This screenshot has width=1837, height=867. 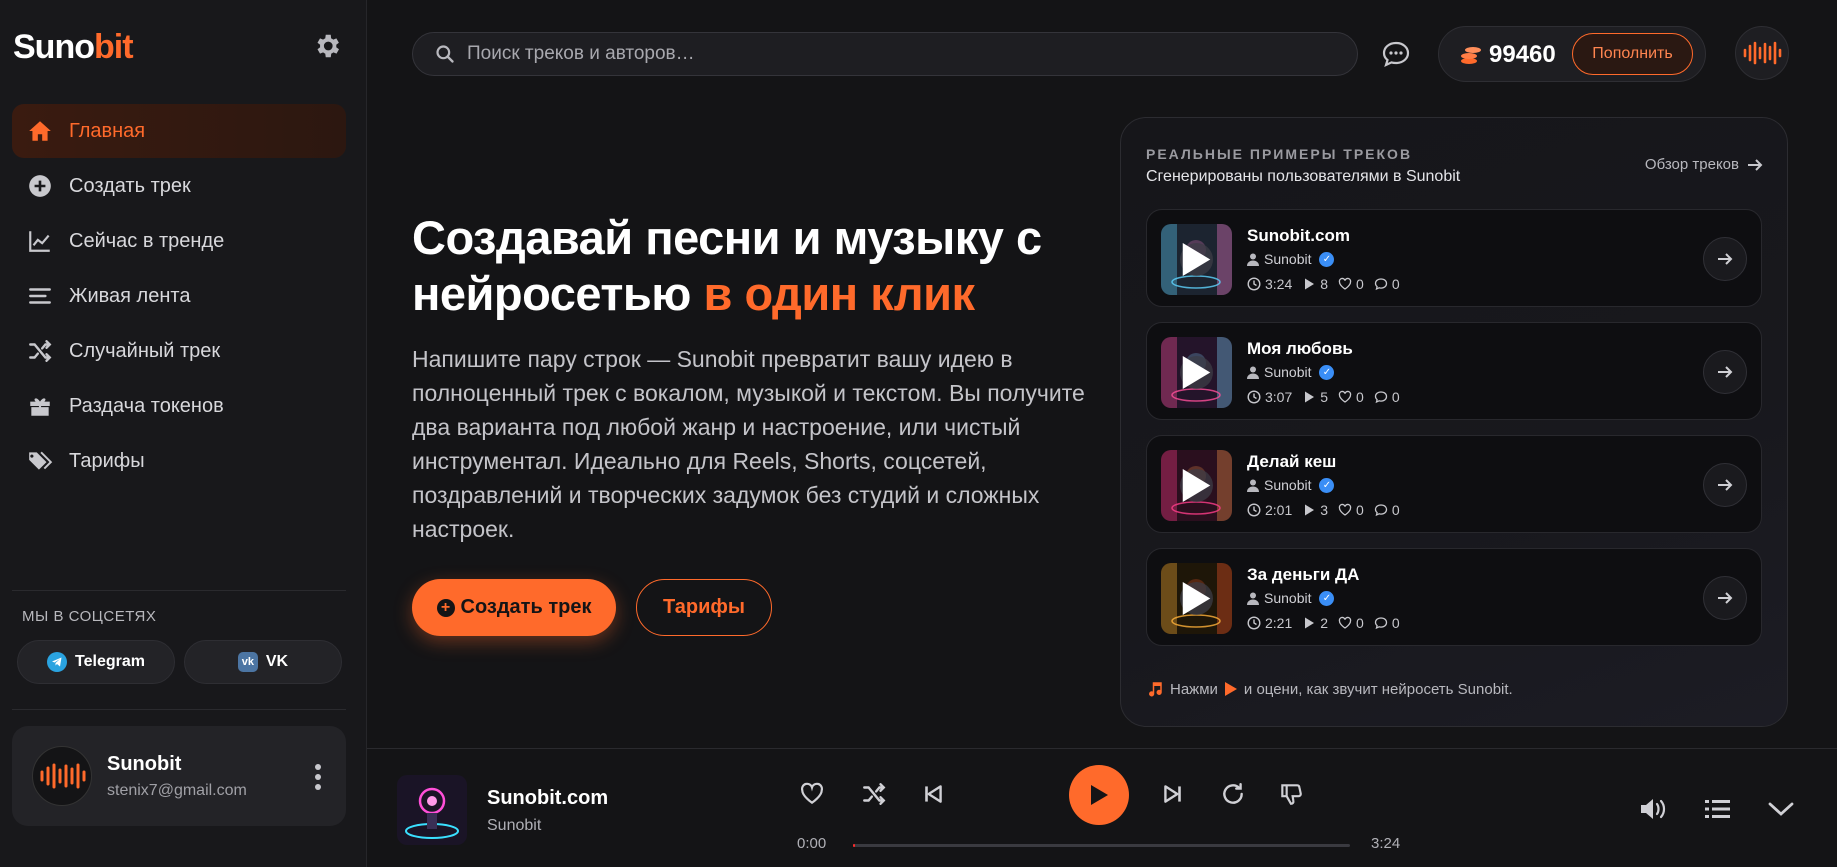 What do you see at coordinates (263, 662) in the screenshot?
I see `vk-button: vk VK` at bounding box center [263, 662].